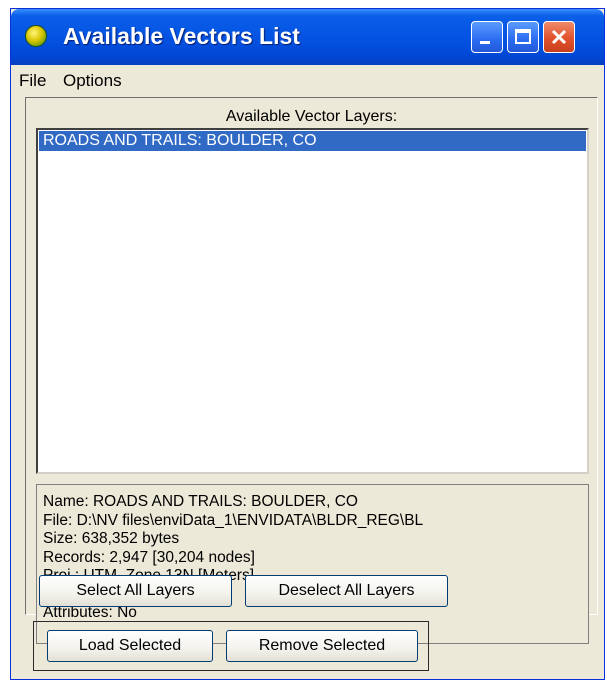 The height and width of the screenshot is (683, 607). I want to click on minimize-button, so click(487, 37).